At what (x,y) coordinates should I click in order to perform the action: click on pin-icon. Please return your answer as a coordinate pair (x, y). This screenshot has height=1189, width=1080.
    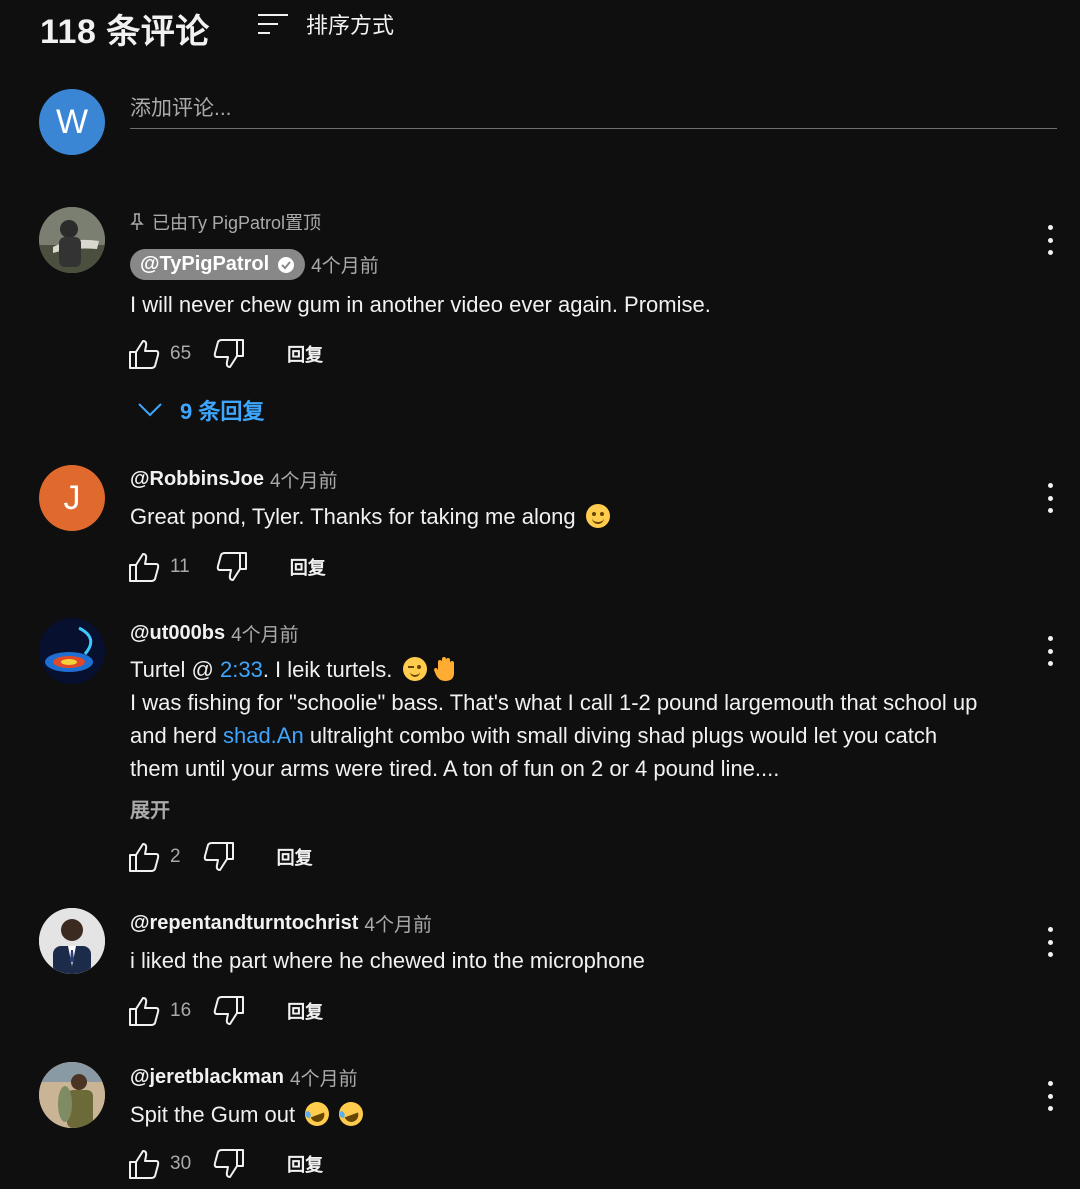
    Looking at the image, I should click on (137, 221).